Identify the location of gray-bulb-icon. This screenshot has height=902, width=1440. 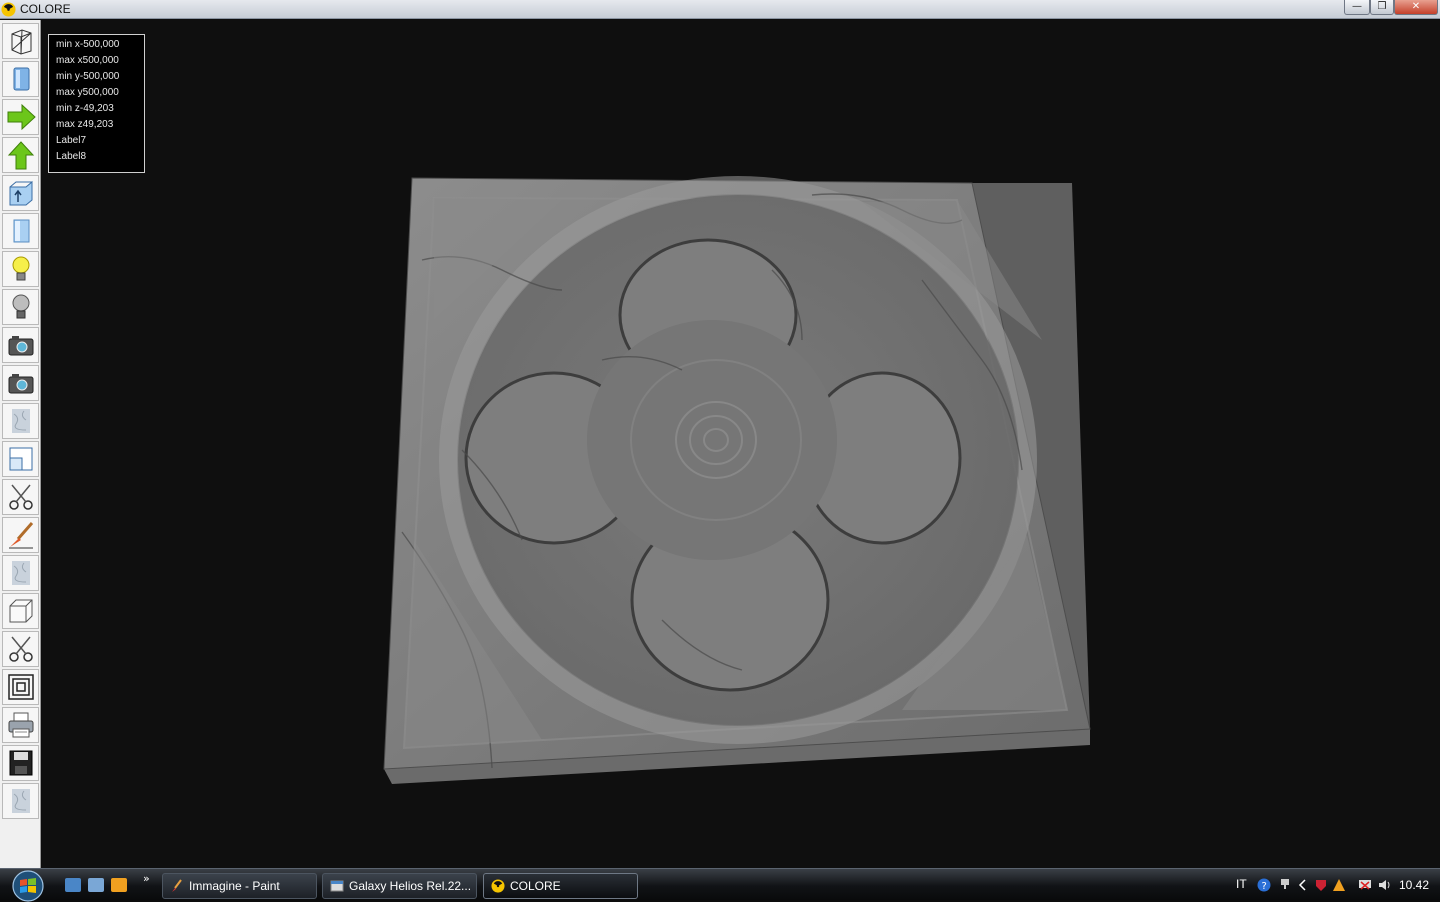
(20, 306).